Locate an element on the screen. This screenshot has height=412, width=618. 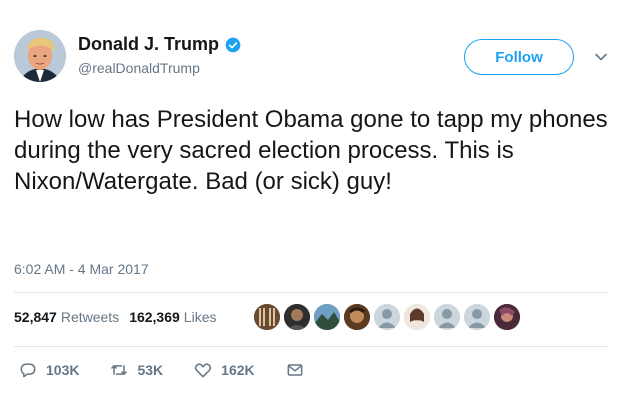
verified-badge-icon is located at coordinates (233, 44).